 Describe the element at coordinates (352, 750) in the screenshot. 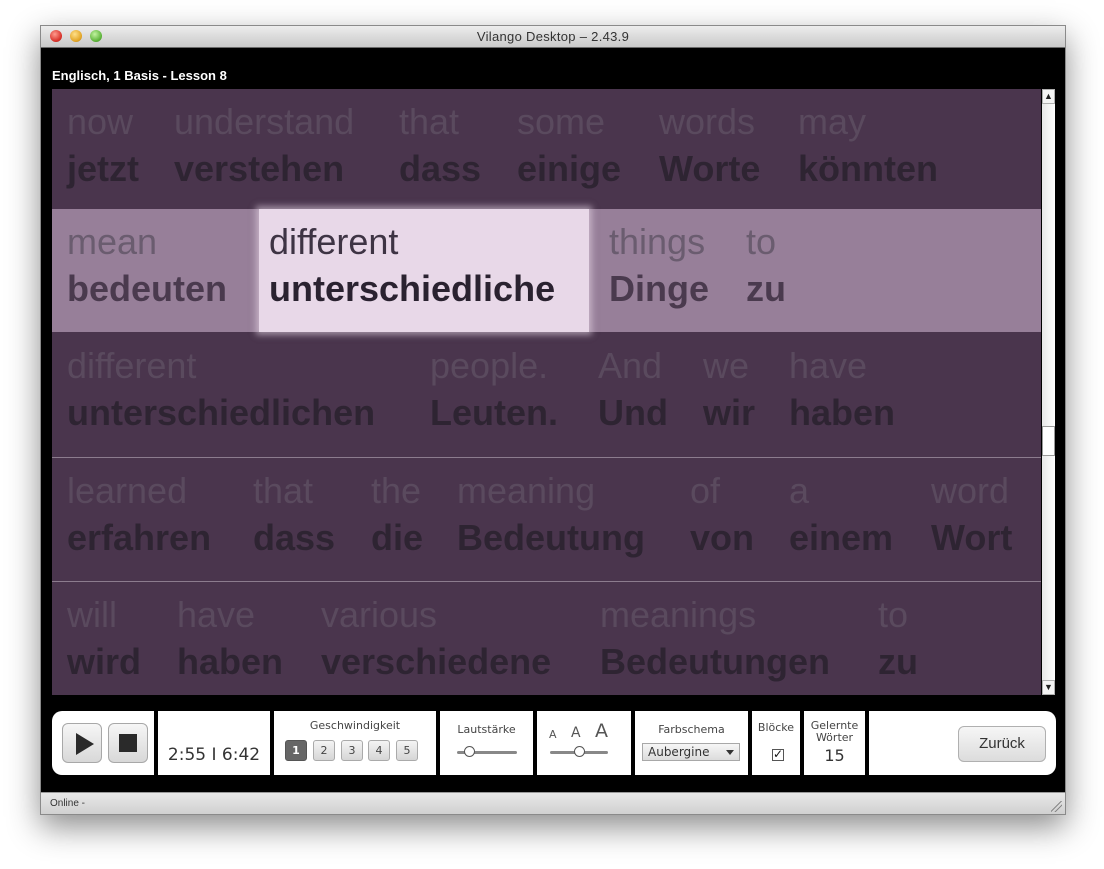

I see `speed-button-3: 3` at that location.